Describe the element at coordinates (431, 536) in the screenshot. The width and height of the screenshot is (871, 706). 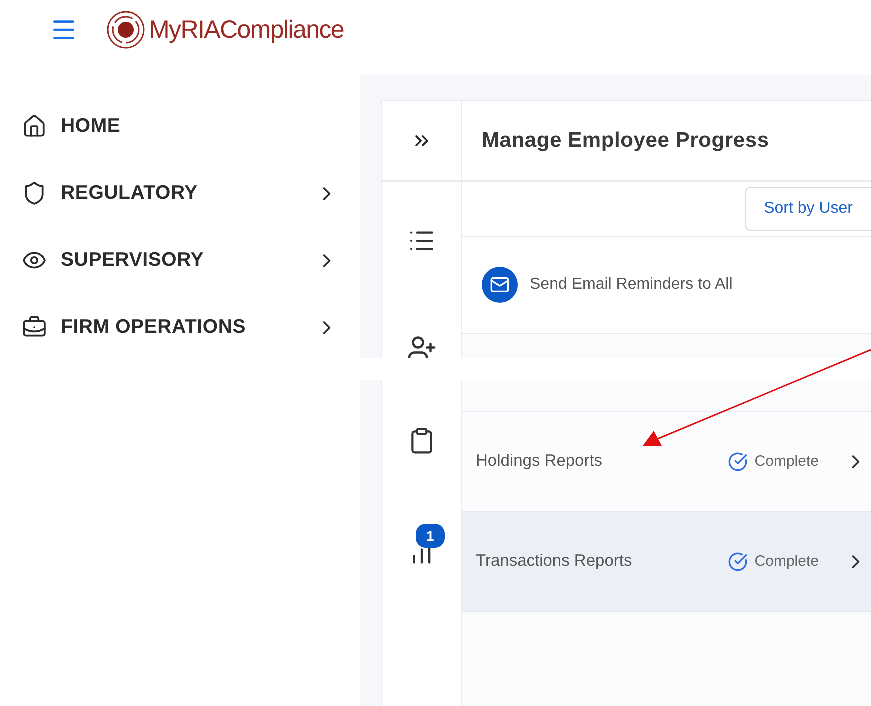
I see `notification-badge: 1` at that location.